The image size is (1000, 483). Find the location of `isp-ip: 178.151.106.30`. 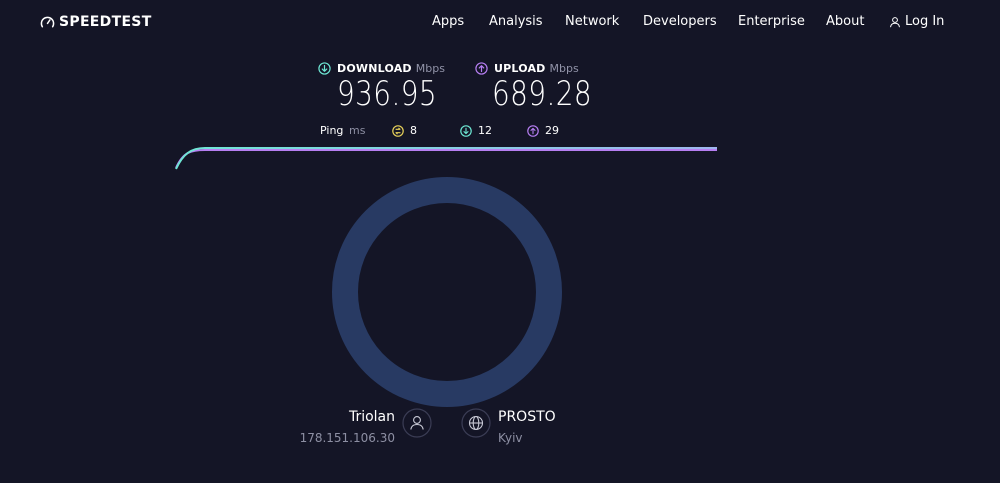

isp-ip: 178.151.106.30 is located at coordinates (347, 438).